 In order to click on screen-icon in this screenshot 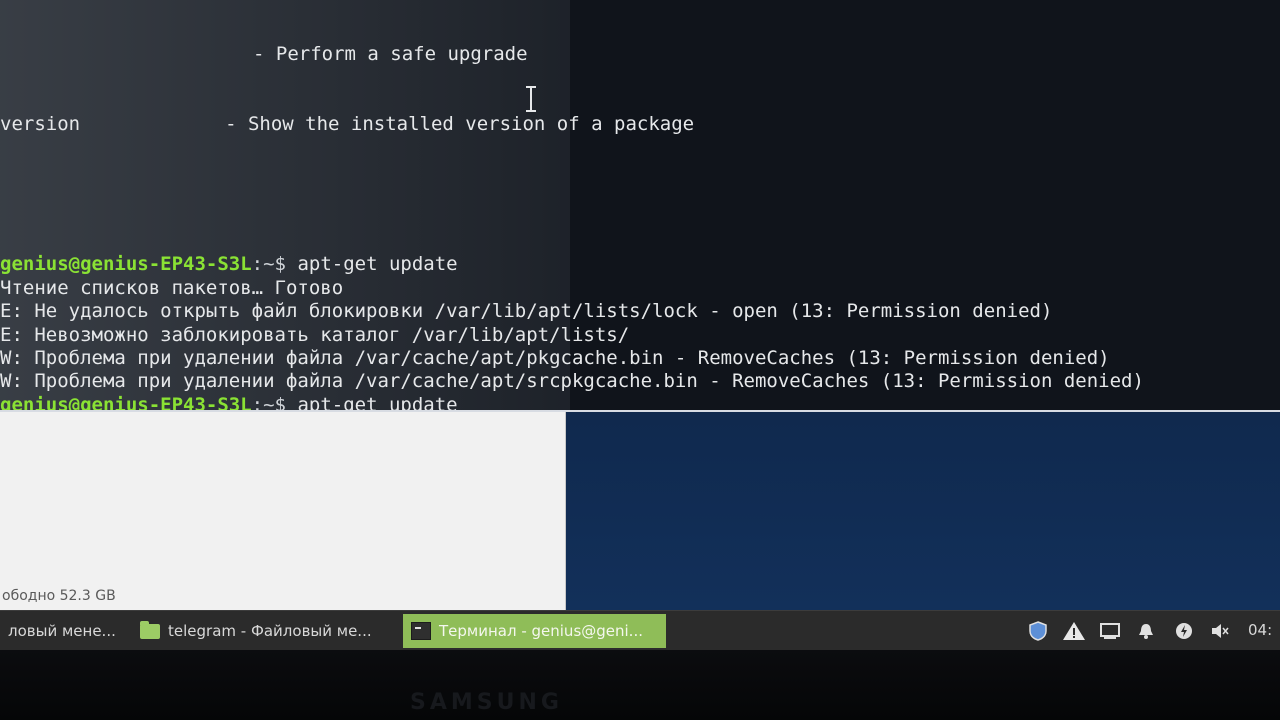, I will do `click(1110, 631)`.